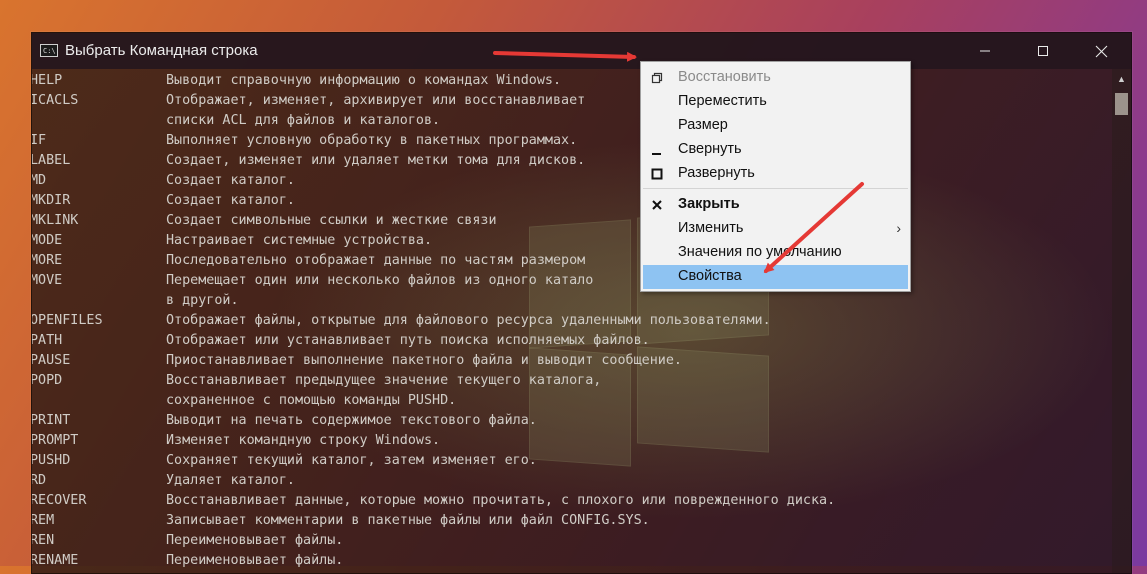 The width and height of the screenshot is (1147, 574). I want to click on menu-item-close: Закрыть, so click(775, 205).